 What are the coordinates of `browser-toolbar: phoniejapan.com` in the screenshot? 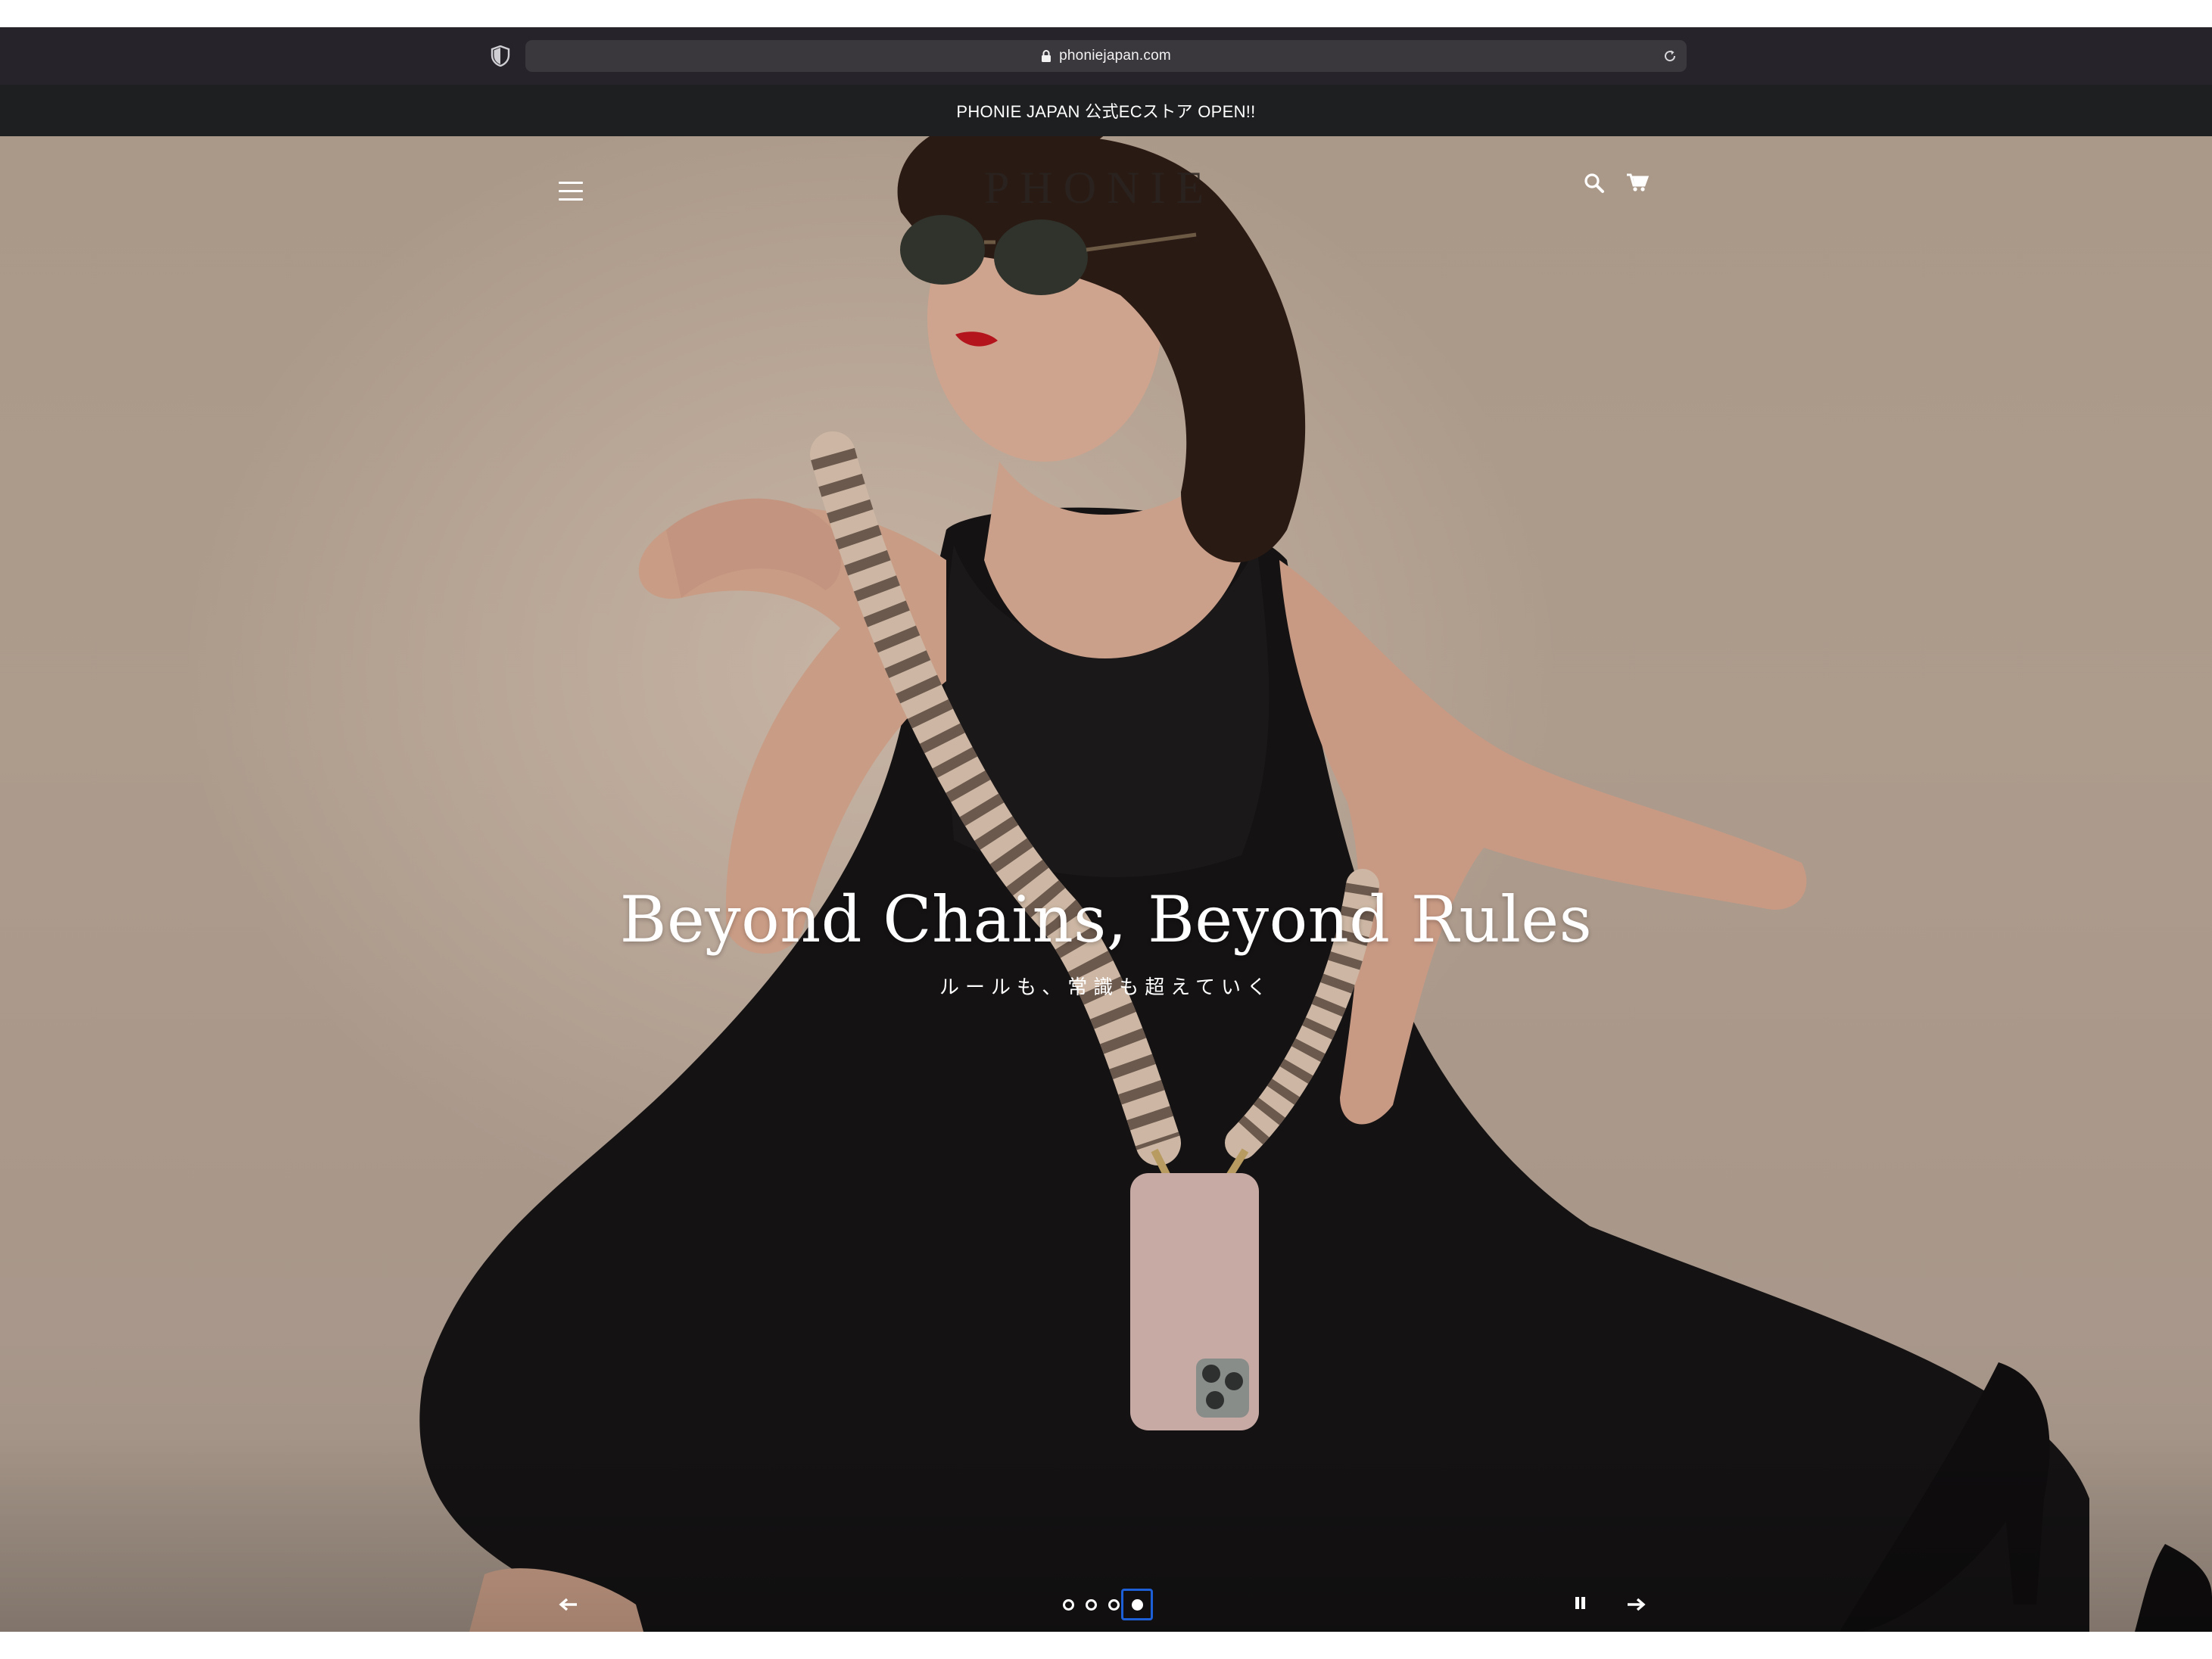 It's located at (1106, 56).